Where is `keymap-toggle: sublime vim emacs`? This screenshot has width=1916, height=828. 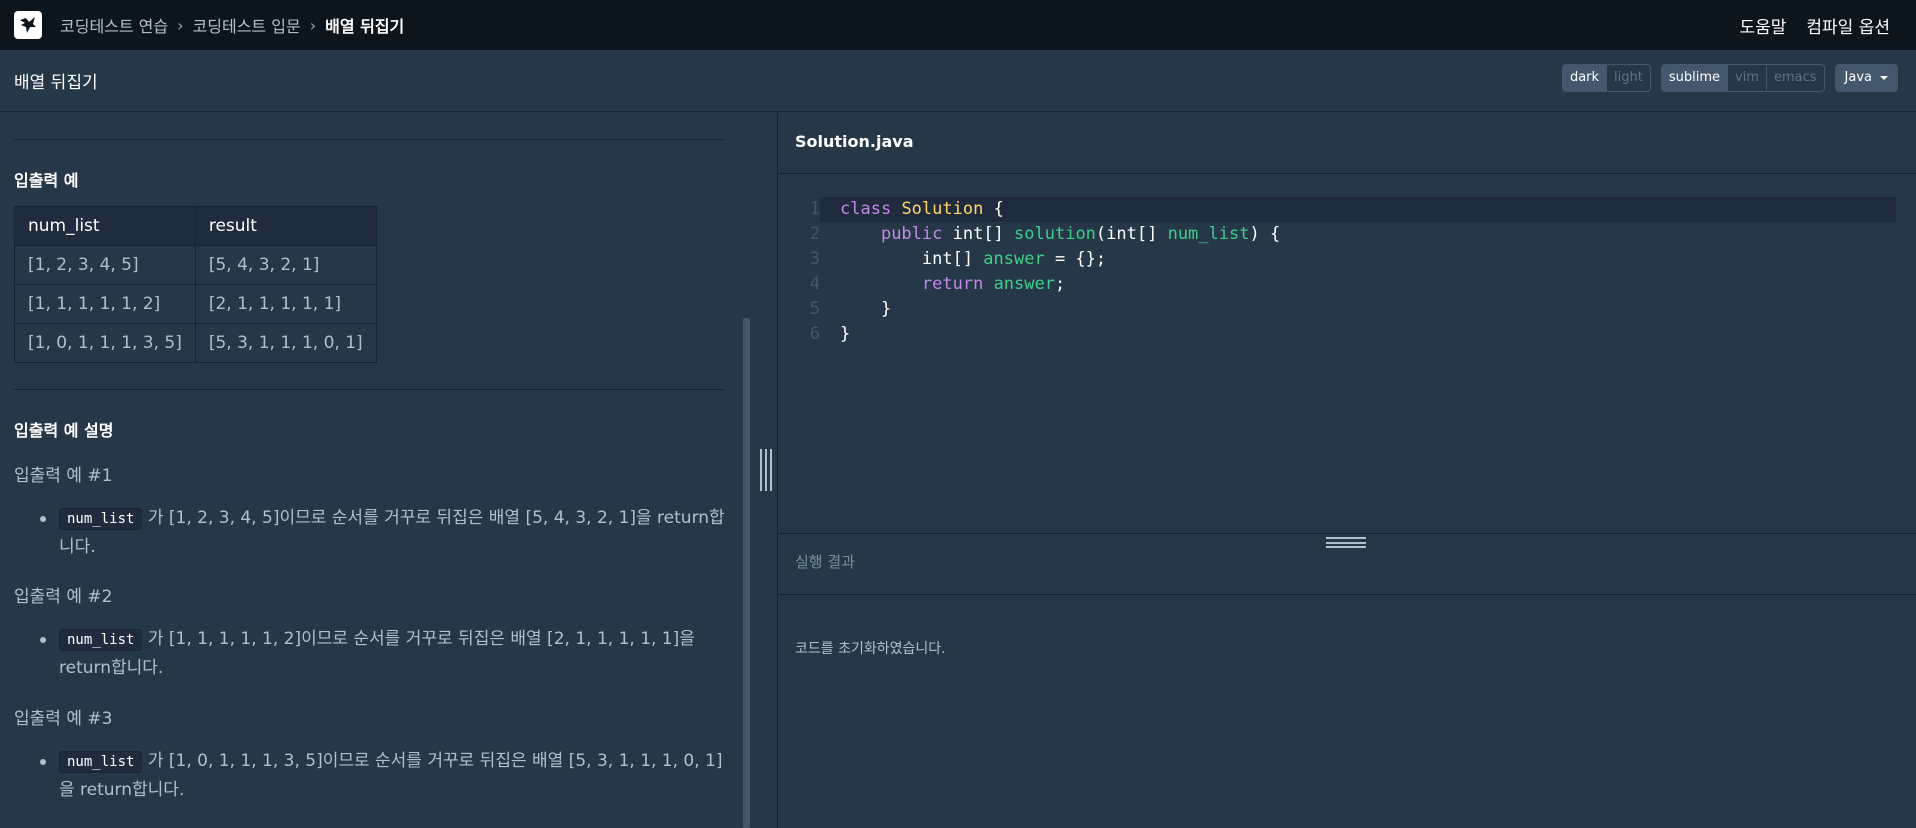
keymap-toggle: sublime vim emacs is located at coordinates (1742, 78).